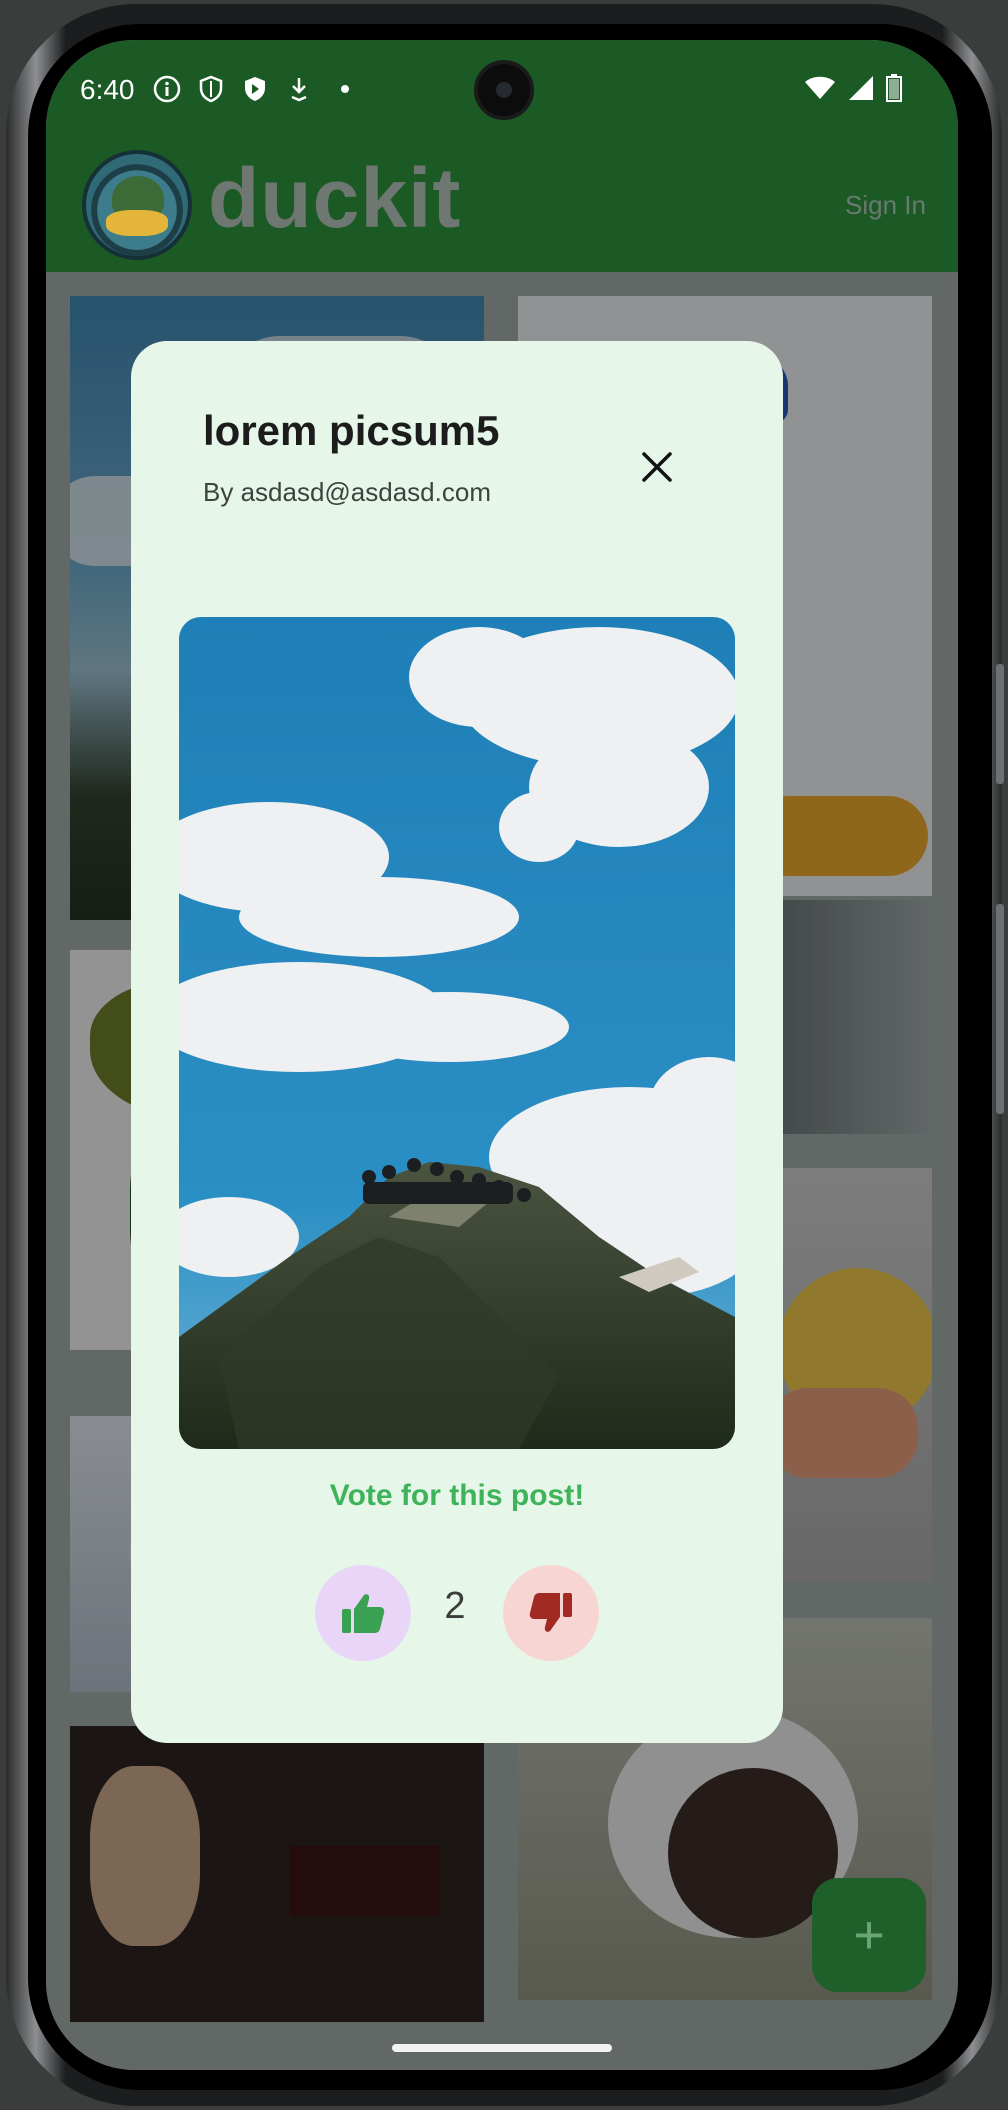  What do you see at coordinates (347, 492) in the screenshot?
I see `post-author: By asdasd@asdasd.com` at bounding box center [347, 492].